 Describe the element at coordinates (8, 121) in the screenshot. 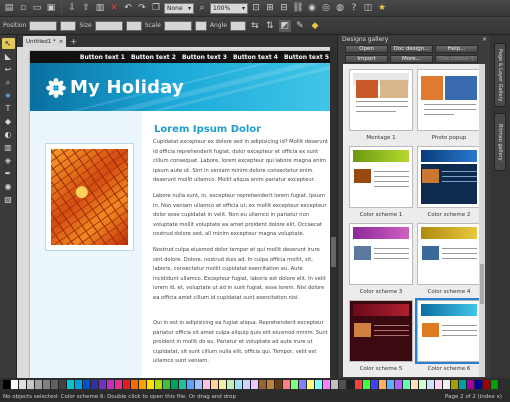

I see `fill-tool-icon: ◆` at that location.